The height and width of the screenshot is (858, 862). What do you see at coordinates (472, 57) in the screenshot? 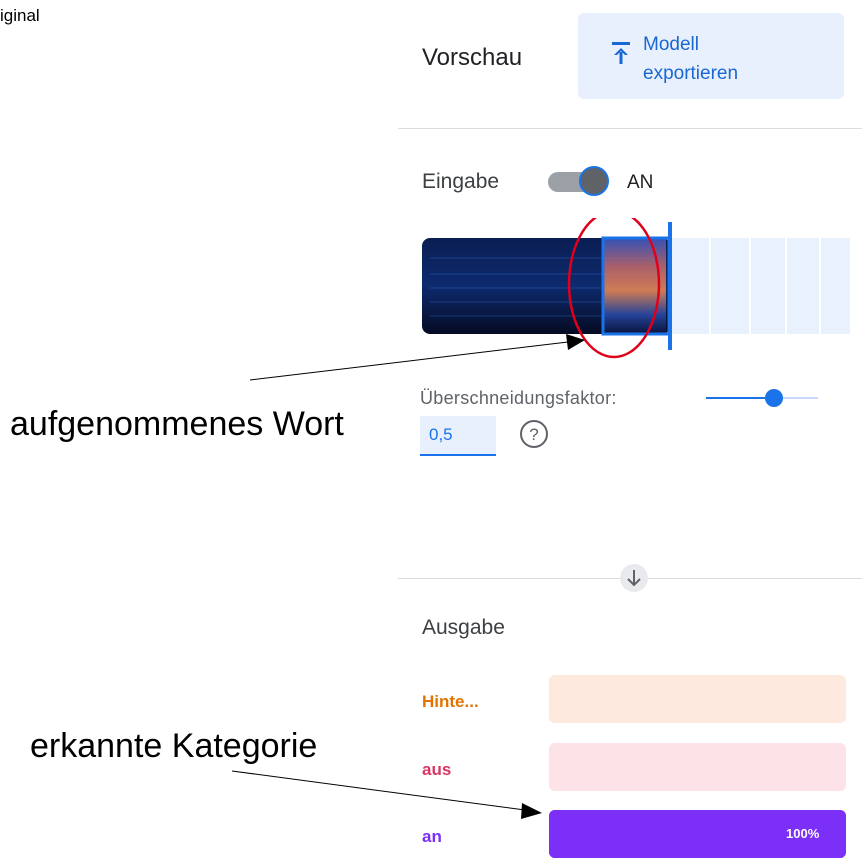
I see `page-title: Vorschau` at bounding box center [472, 57].